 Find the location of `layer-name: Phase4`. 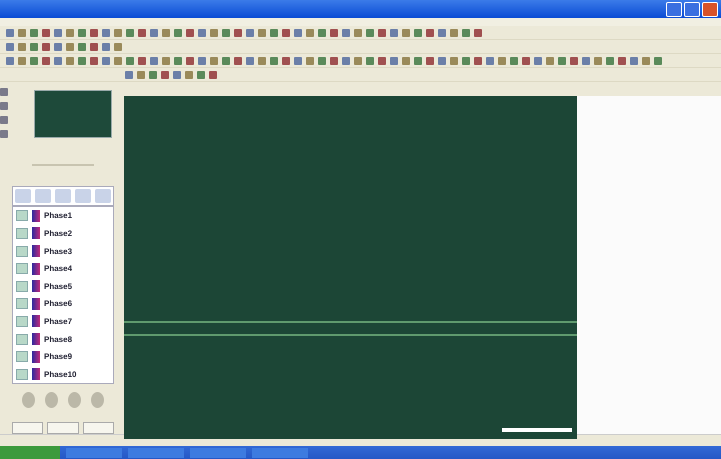

layer-name: Phase4 is located at coordinates (58, 269).